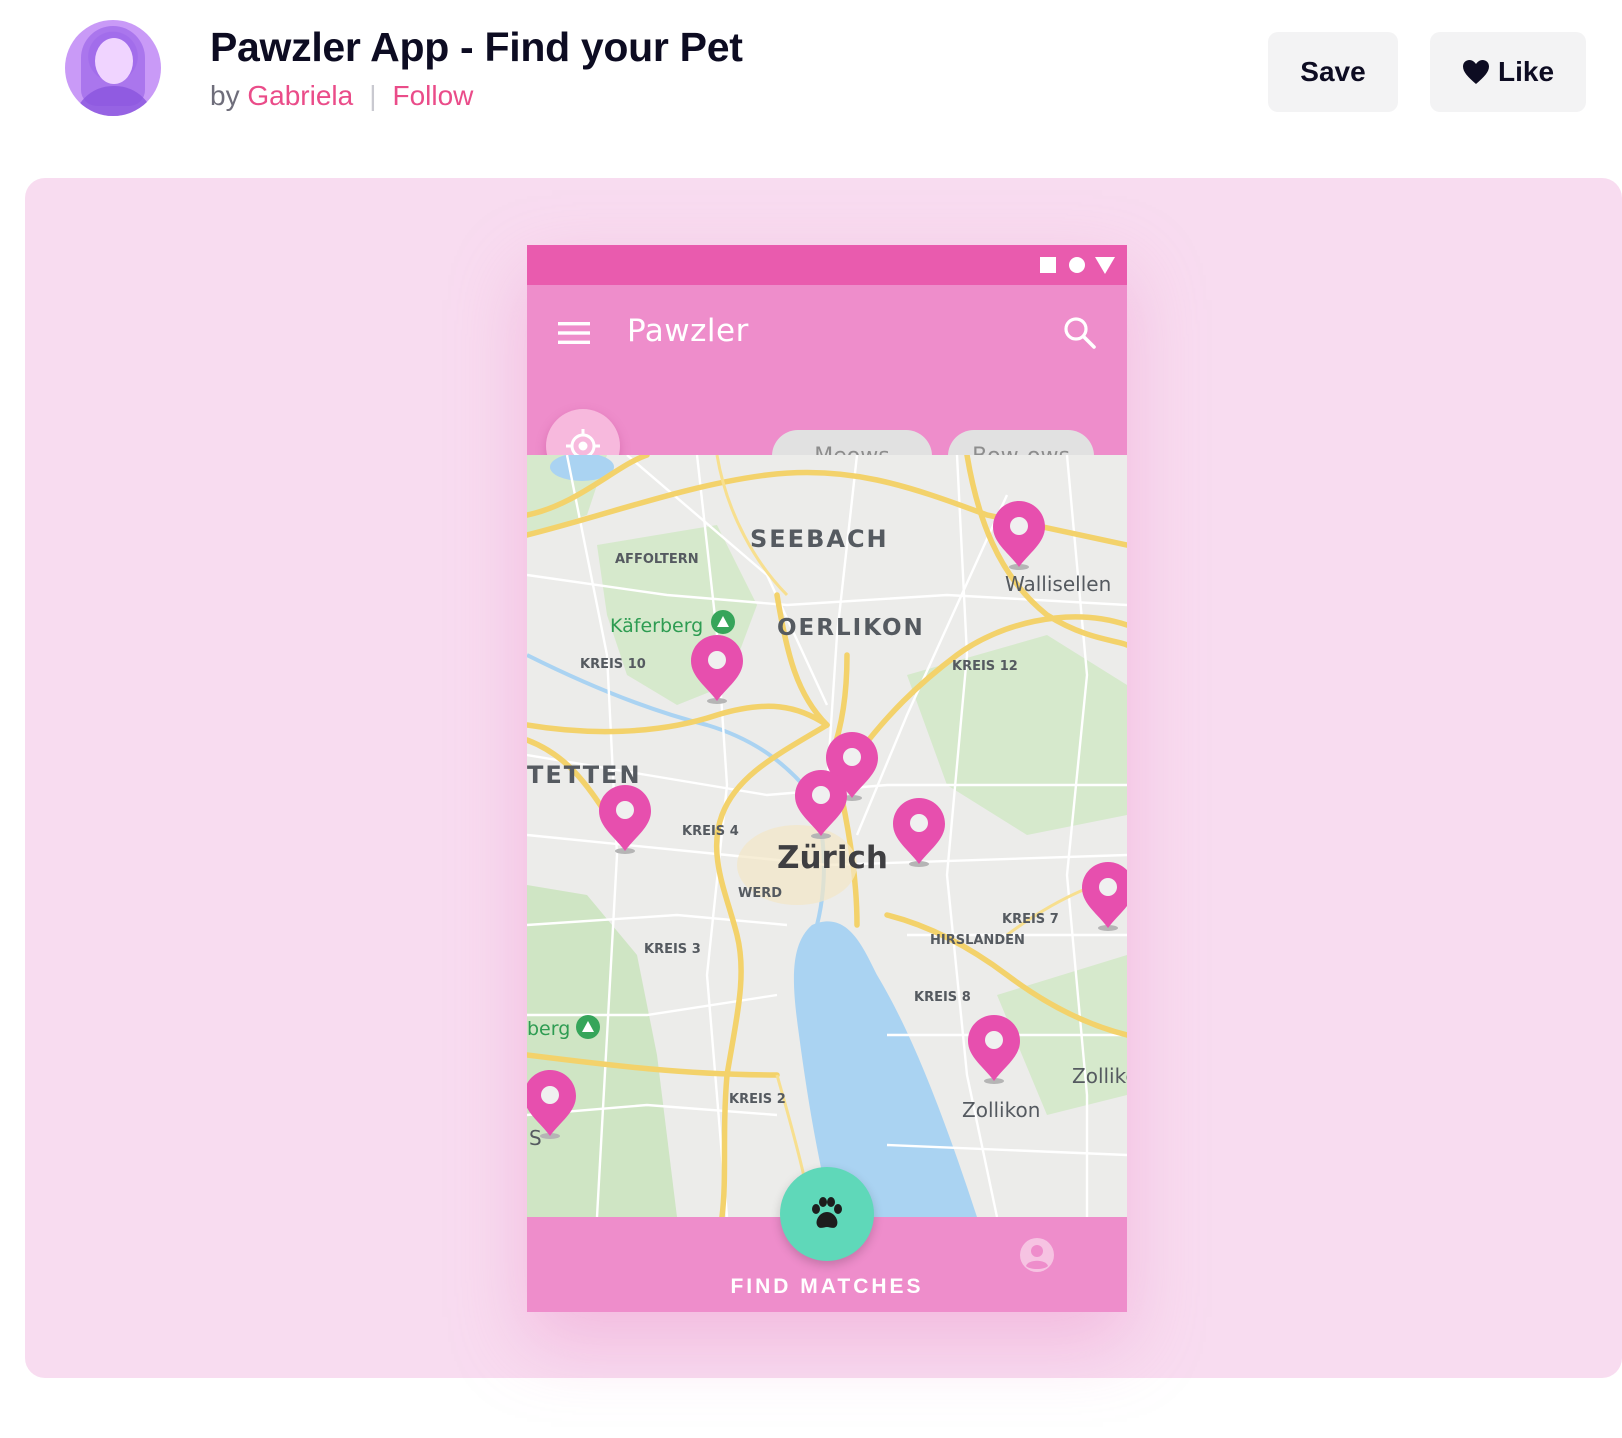  What do you see at coordinates (476, 47) in the screenshot?
I see `shot-title: Pawzler App - Find your Pet` at bounding box center [476, 47].